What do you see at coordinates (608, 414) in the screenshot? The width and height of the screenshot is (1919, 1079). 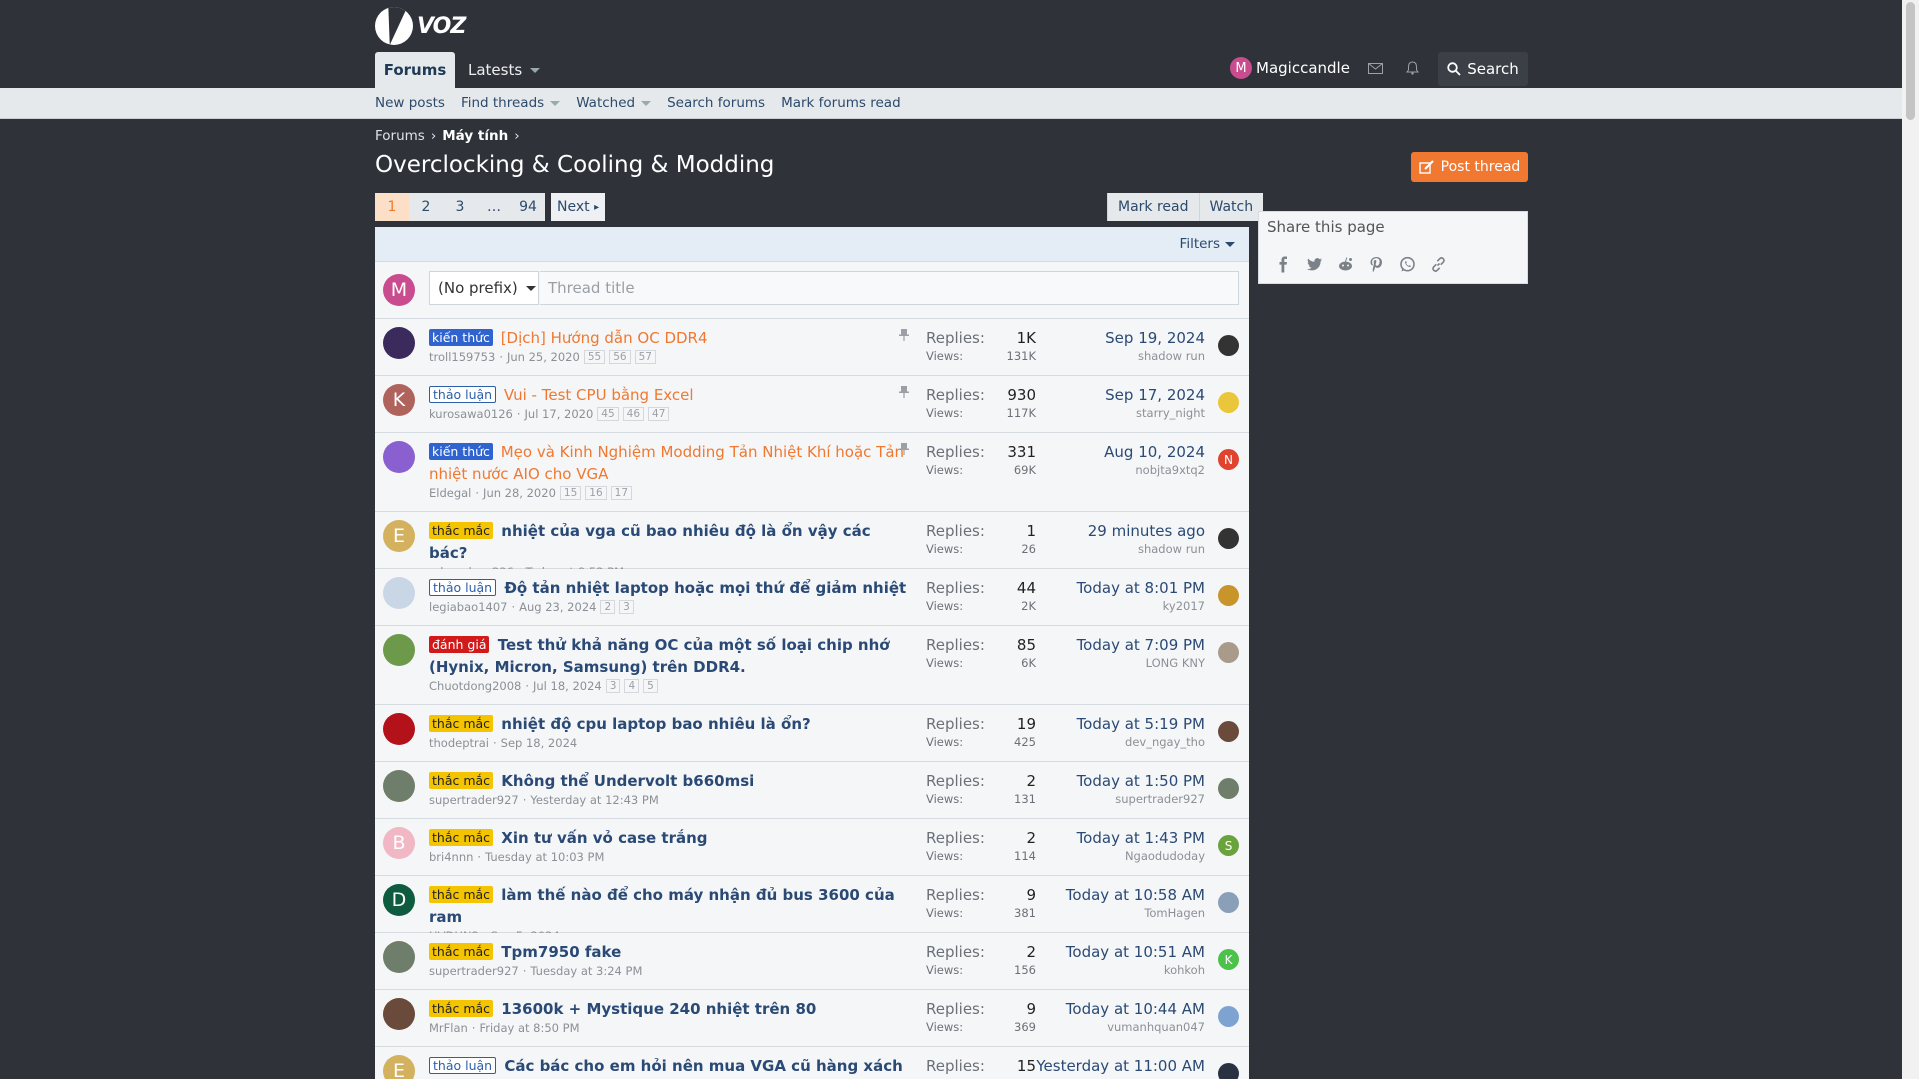 I see `thread-page-link: 45` at bounding box center [608, 414].